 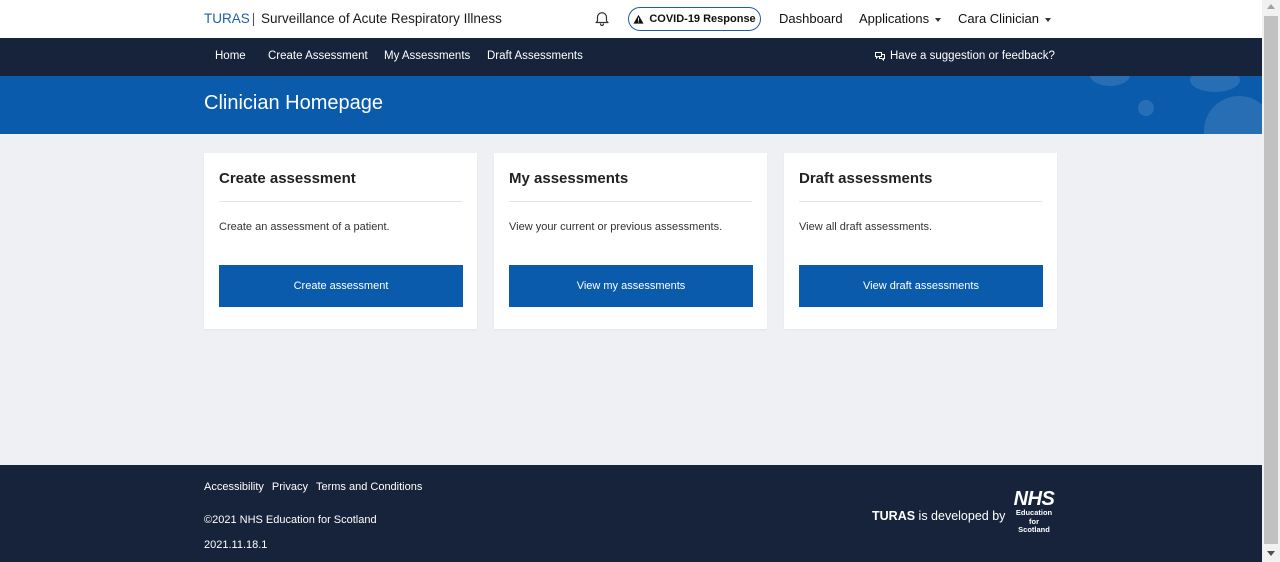 What do you see at coordinates (972, 56) in the screenshot?
I see `feedback-label: Have a suggestion or feedback?` at bounding box center [972, 56].